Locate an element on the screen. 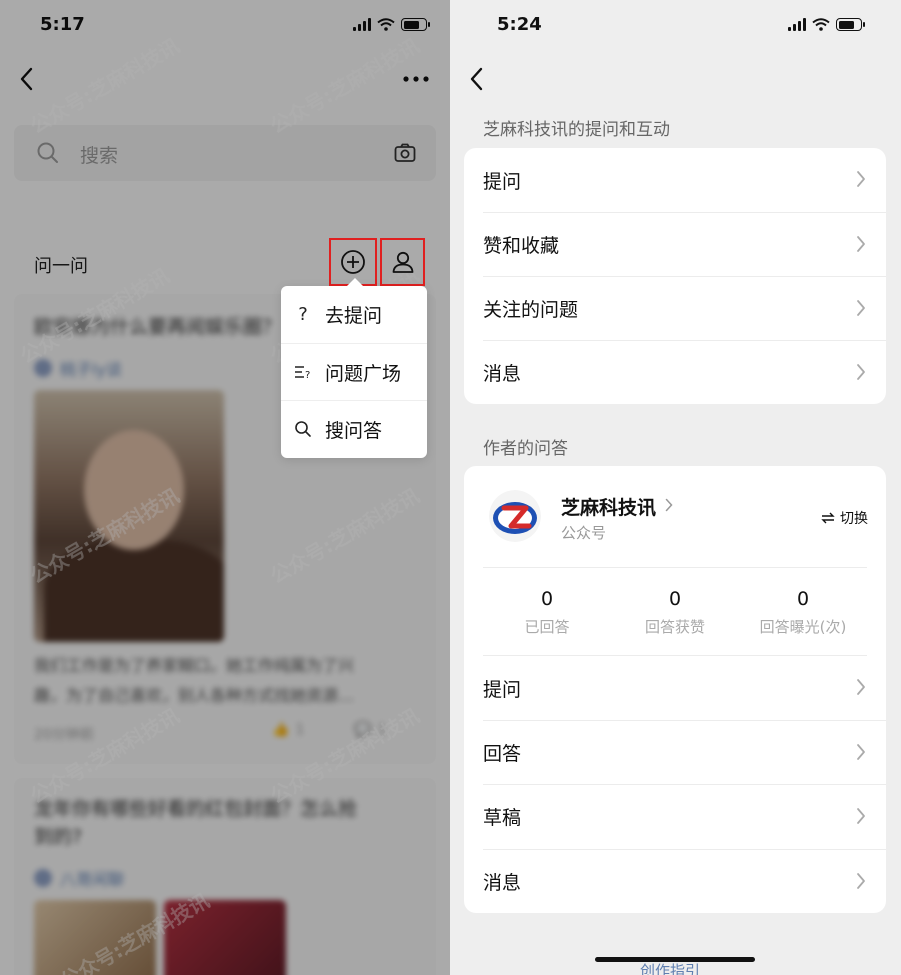 The width and height of the screenshot is (901, 975). stat-answer-likes: 0 回答获赞 is located at coordinates (675, 612).